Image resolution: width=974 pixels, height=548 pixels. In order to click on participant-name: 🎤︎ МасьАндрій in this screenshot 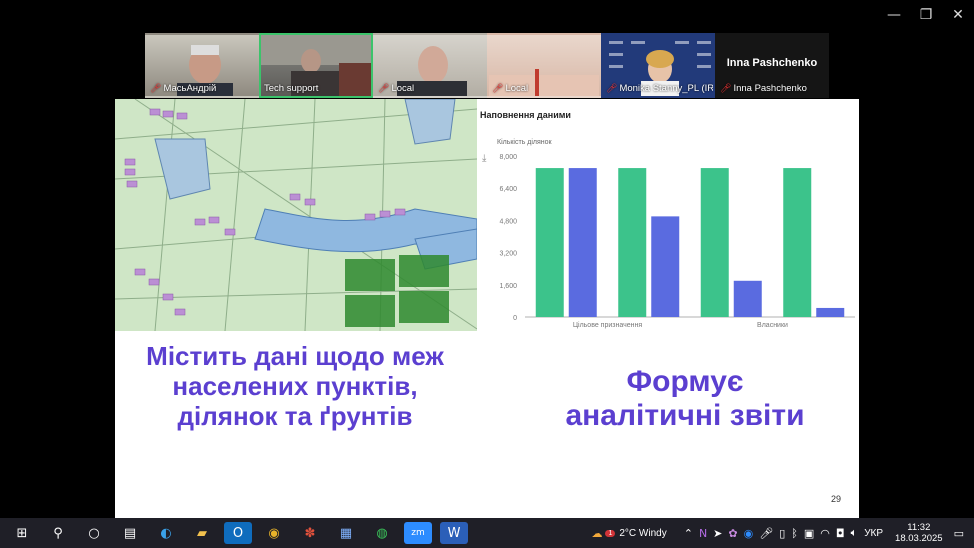, I will do `click(183, 88)`.